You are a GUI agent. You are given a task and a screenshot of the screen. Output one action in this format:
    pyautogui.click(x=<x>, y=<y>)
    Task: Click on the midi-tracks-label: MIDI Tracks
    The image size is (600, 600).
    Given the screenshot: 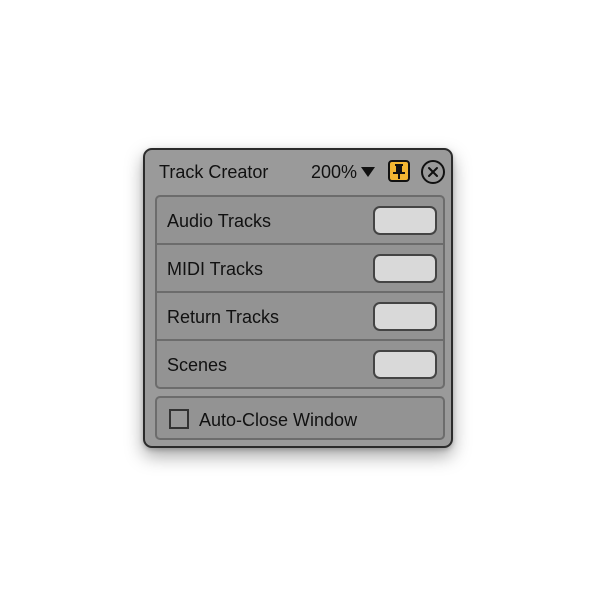 What is the action you would take?
    pyautogui.click(x=215, y=269)
    